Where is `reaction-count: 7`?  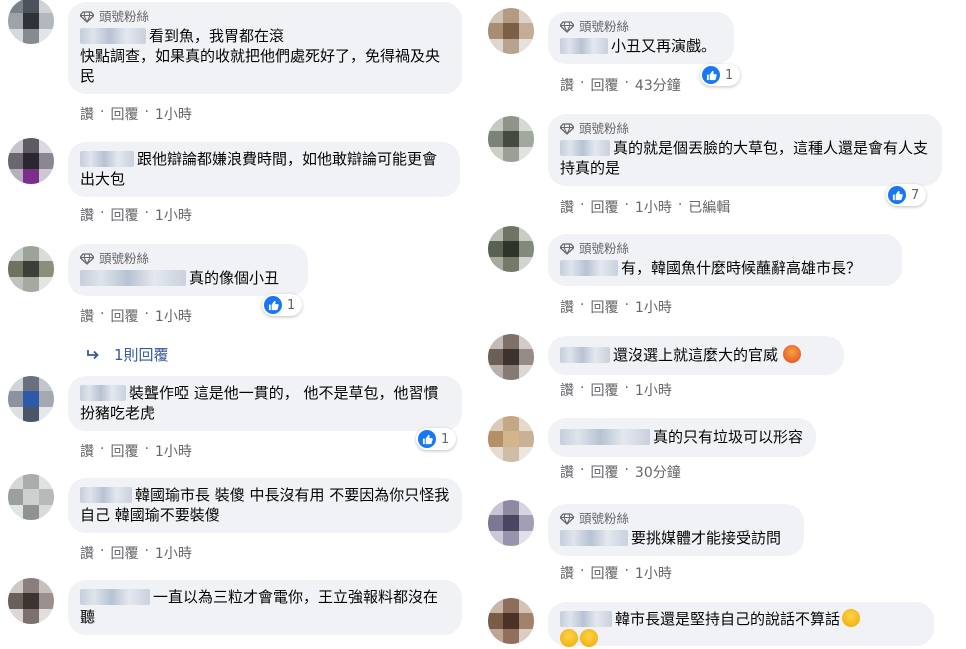 reaction-count: 7 is located at coordinates (906, 195).